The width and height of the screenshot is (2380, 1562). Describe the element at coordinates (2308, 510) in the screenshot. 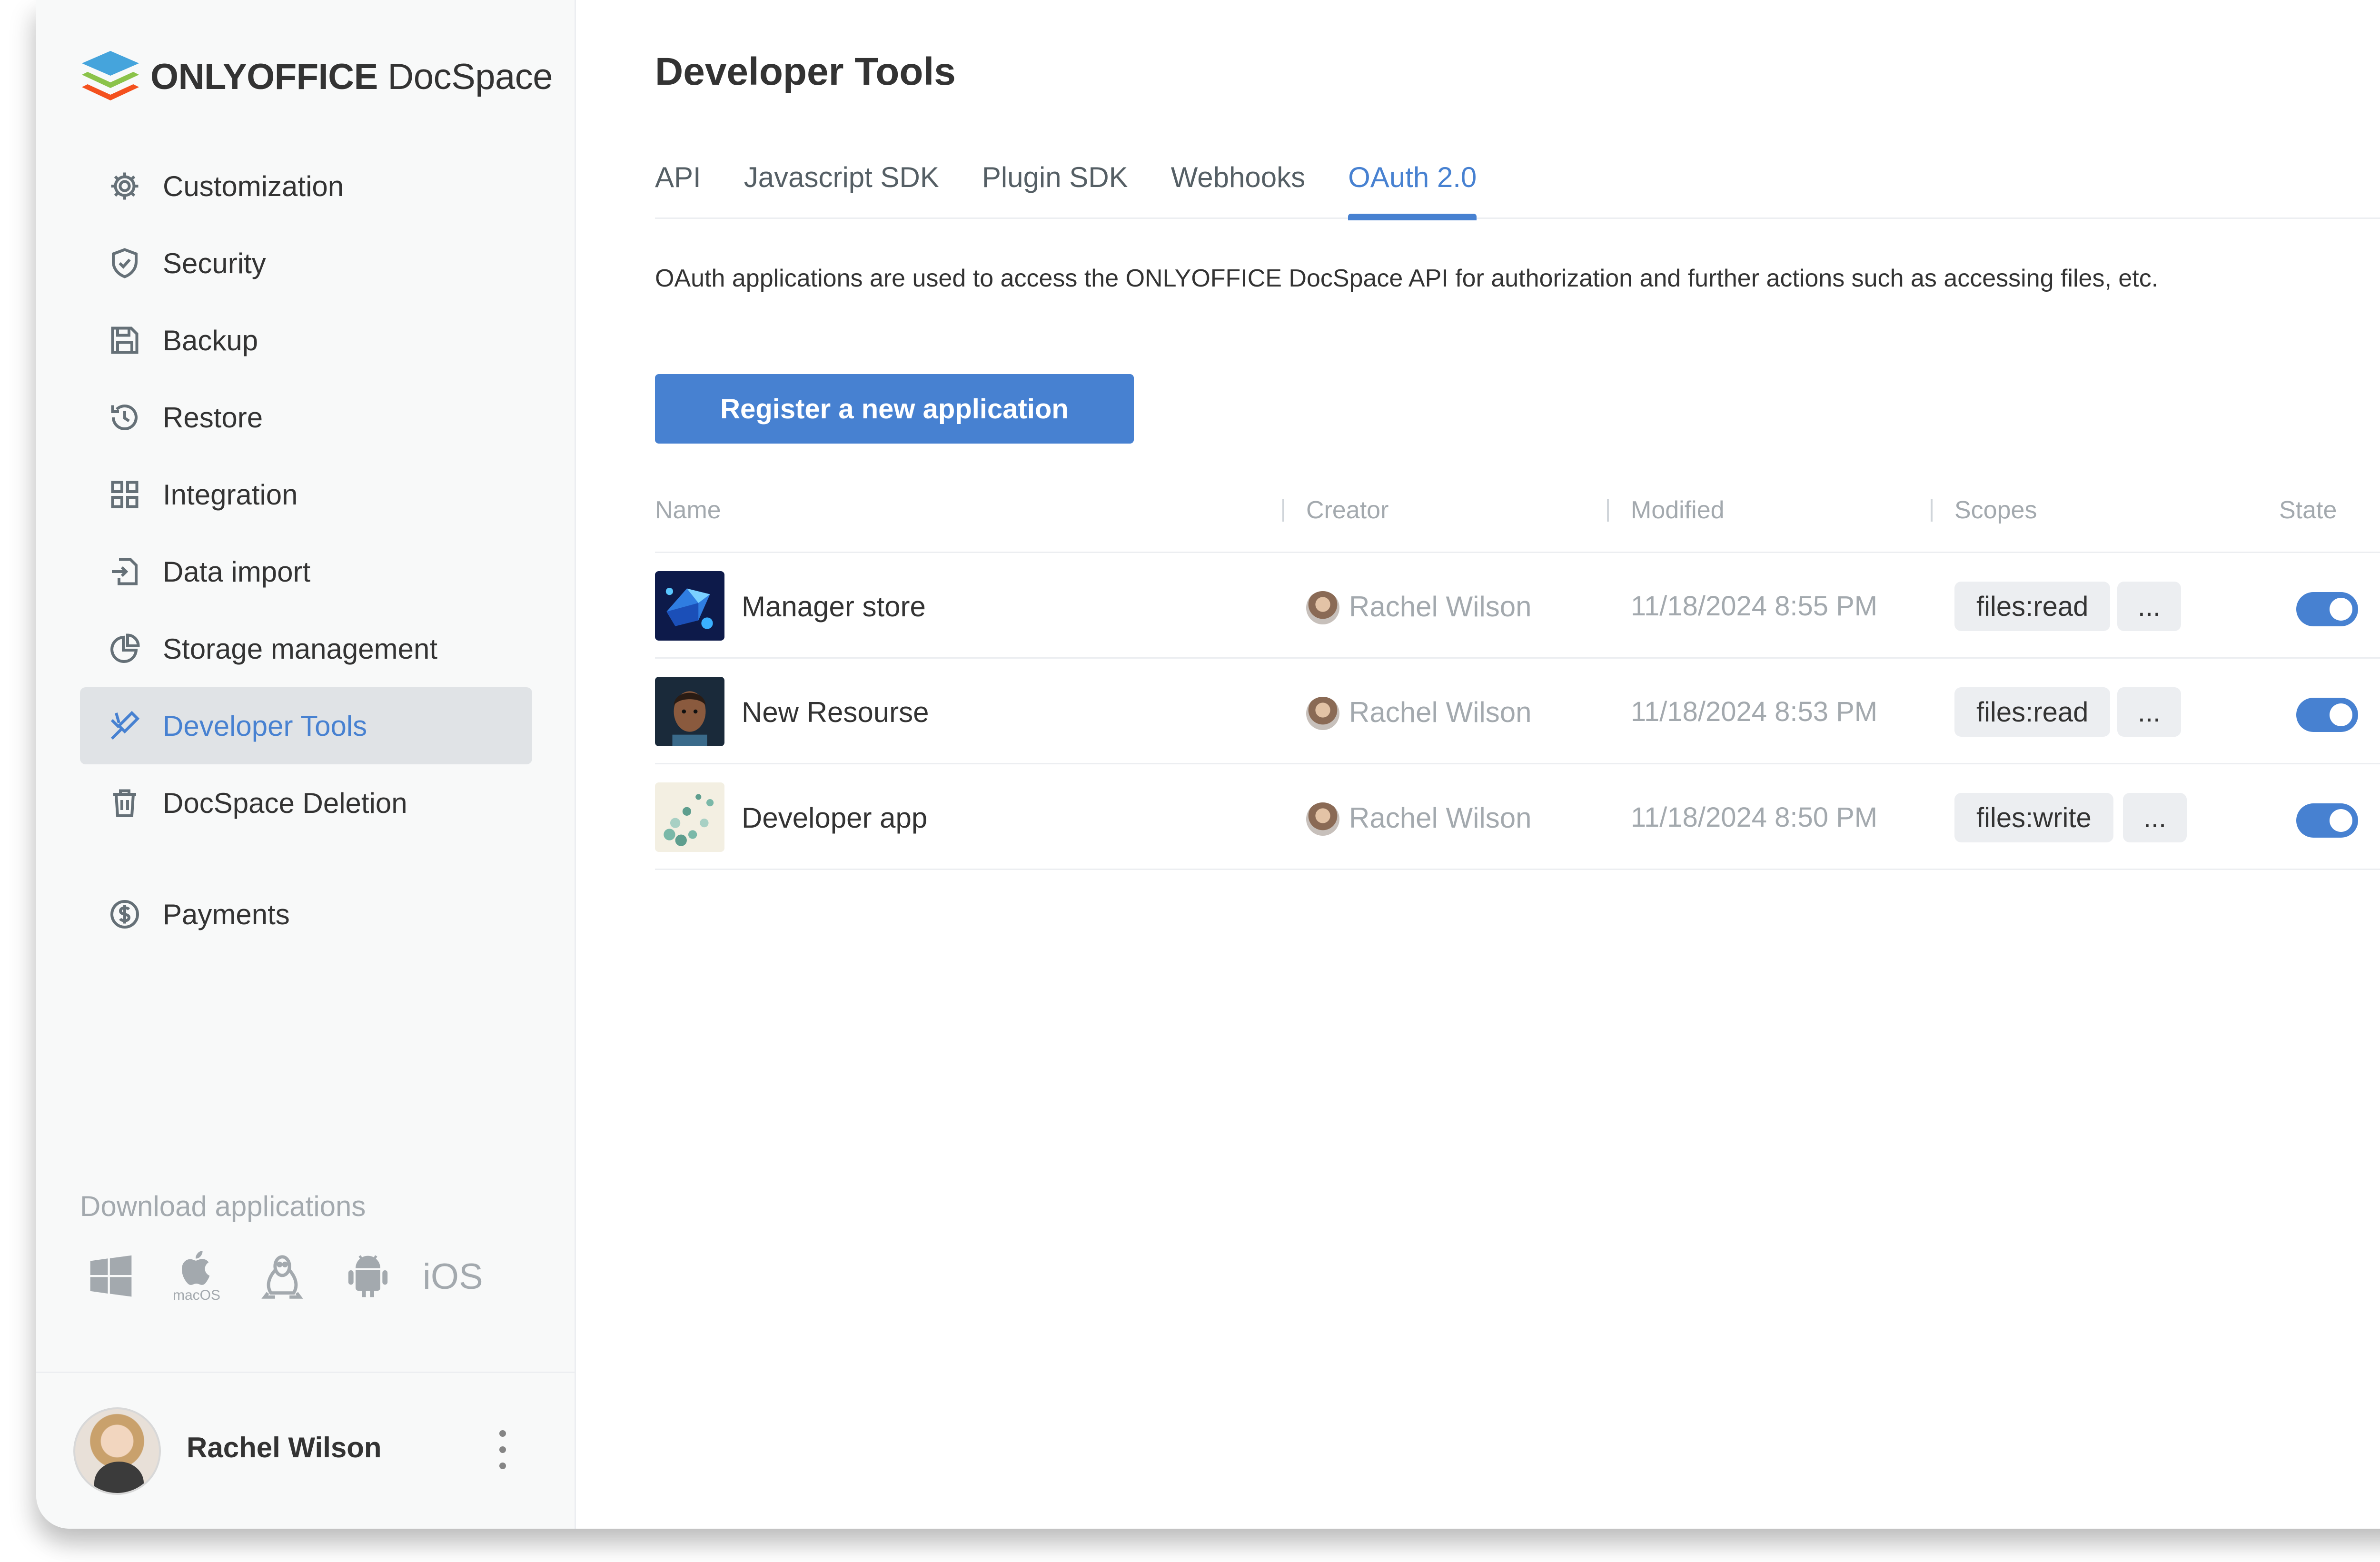

I see `column-header-state: State` at that location.